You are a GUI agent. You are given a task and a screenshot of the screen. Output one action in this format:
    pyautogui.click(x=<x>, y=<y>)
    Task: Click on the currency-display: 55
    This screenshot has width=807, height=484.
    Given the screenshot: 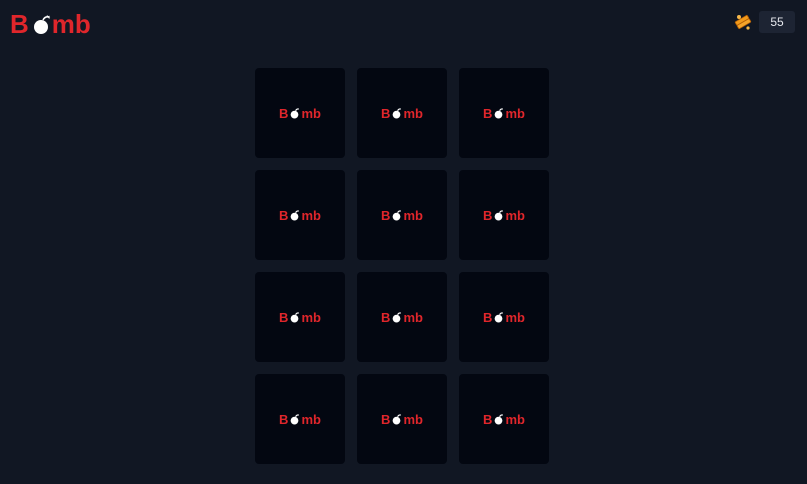 What is the action you would take?
    pyautogui.click(x=764, y=22)
    